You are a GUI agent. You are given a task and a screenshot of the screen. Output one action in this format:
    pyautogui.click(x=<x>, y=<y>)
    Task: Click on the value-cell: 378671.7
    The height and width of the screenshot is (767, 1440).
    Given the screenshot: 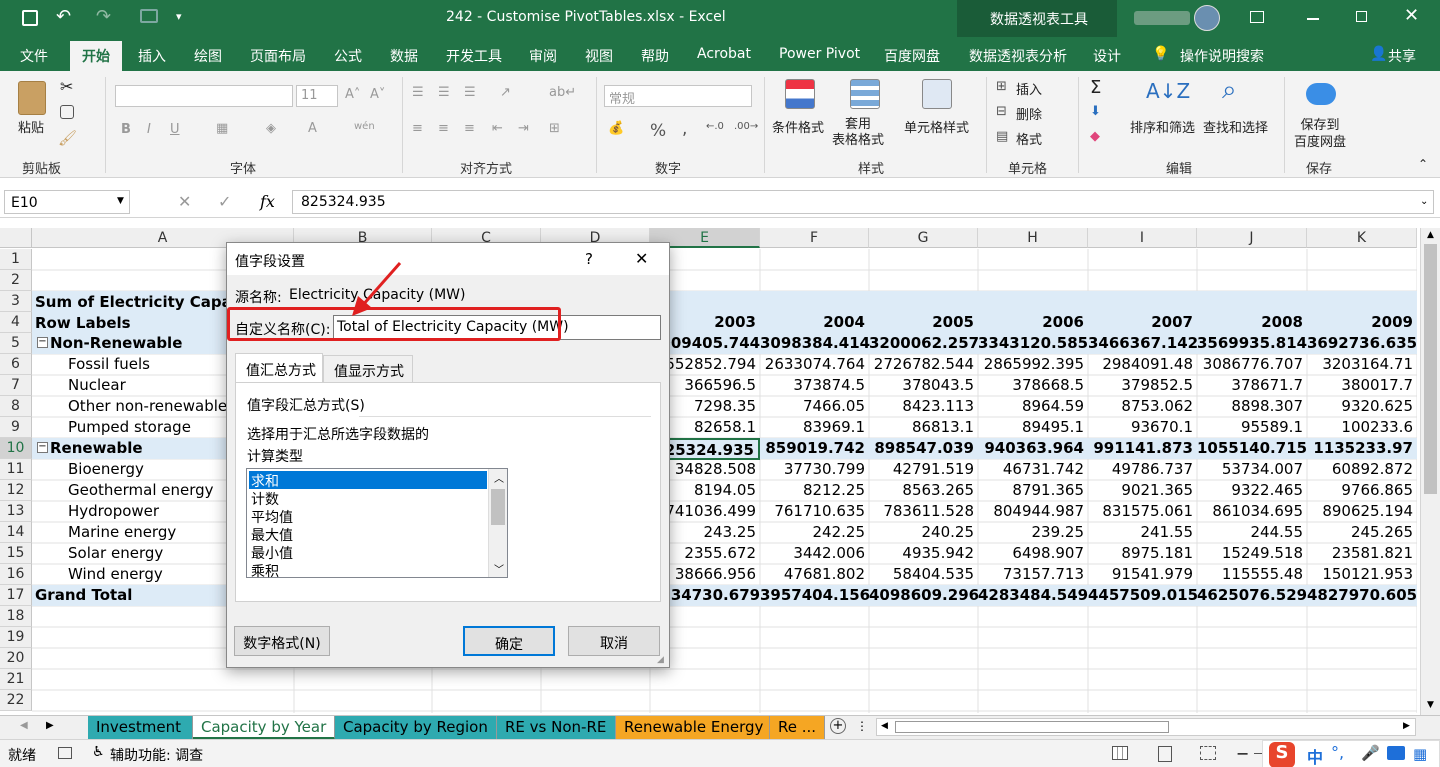 What is the action you would take?
    pyautogui.click(x=1252, y=385)
    